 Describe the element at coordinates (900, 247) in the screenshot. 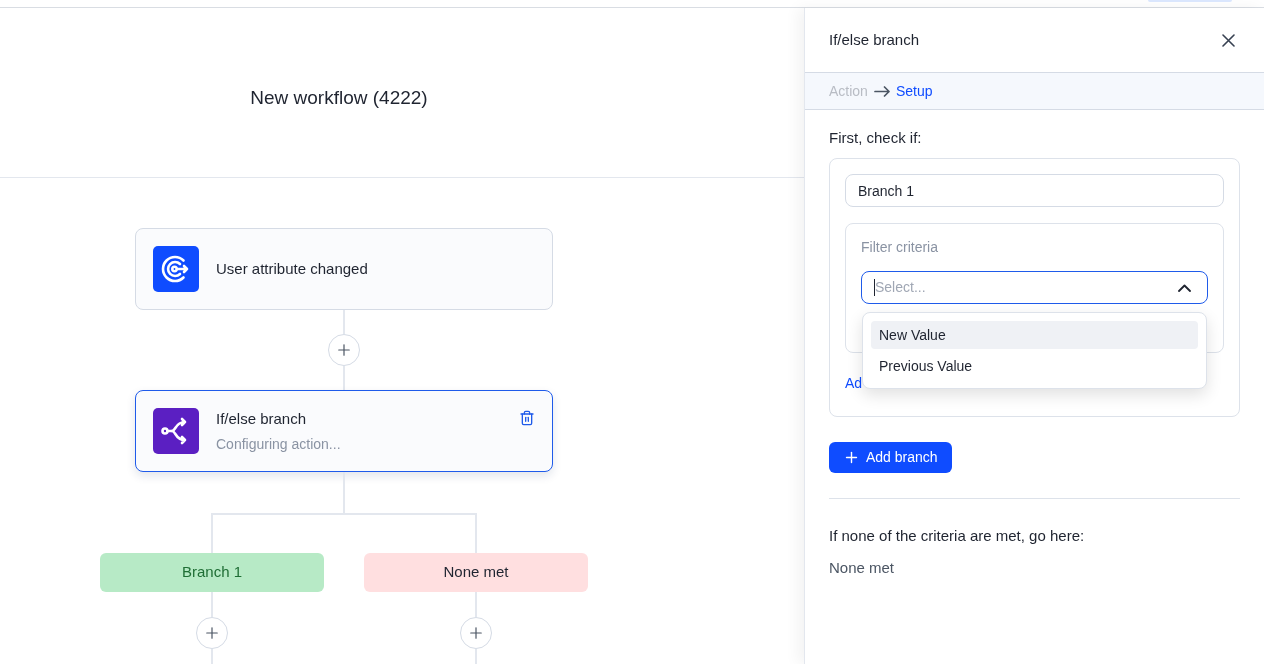

I see `field-label: Filter criteria` at that location.